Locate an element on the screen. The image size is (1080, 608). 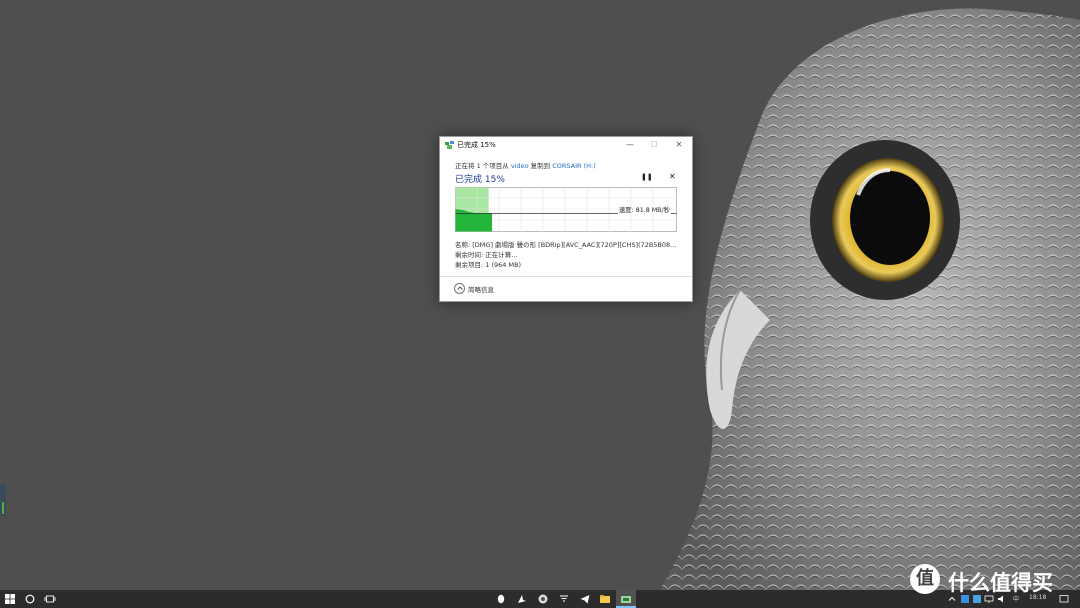
active-copy-task-button is located at coordinates (626, 599).